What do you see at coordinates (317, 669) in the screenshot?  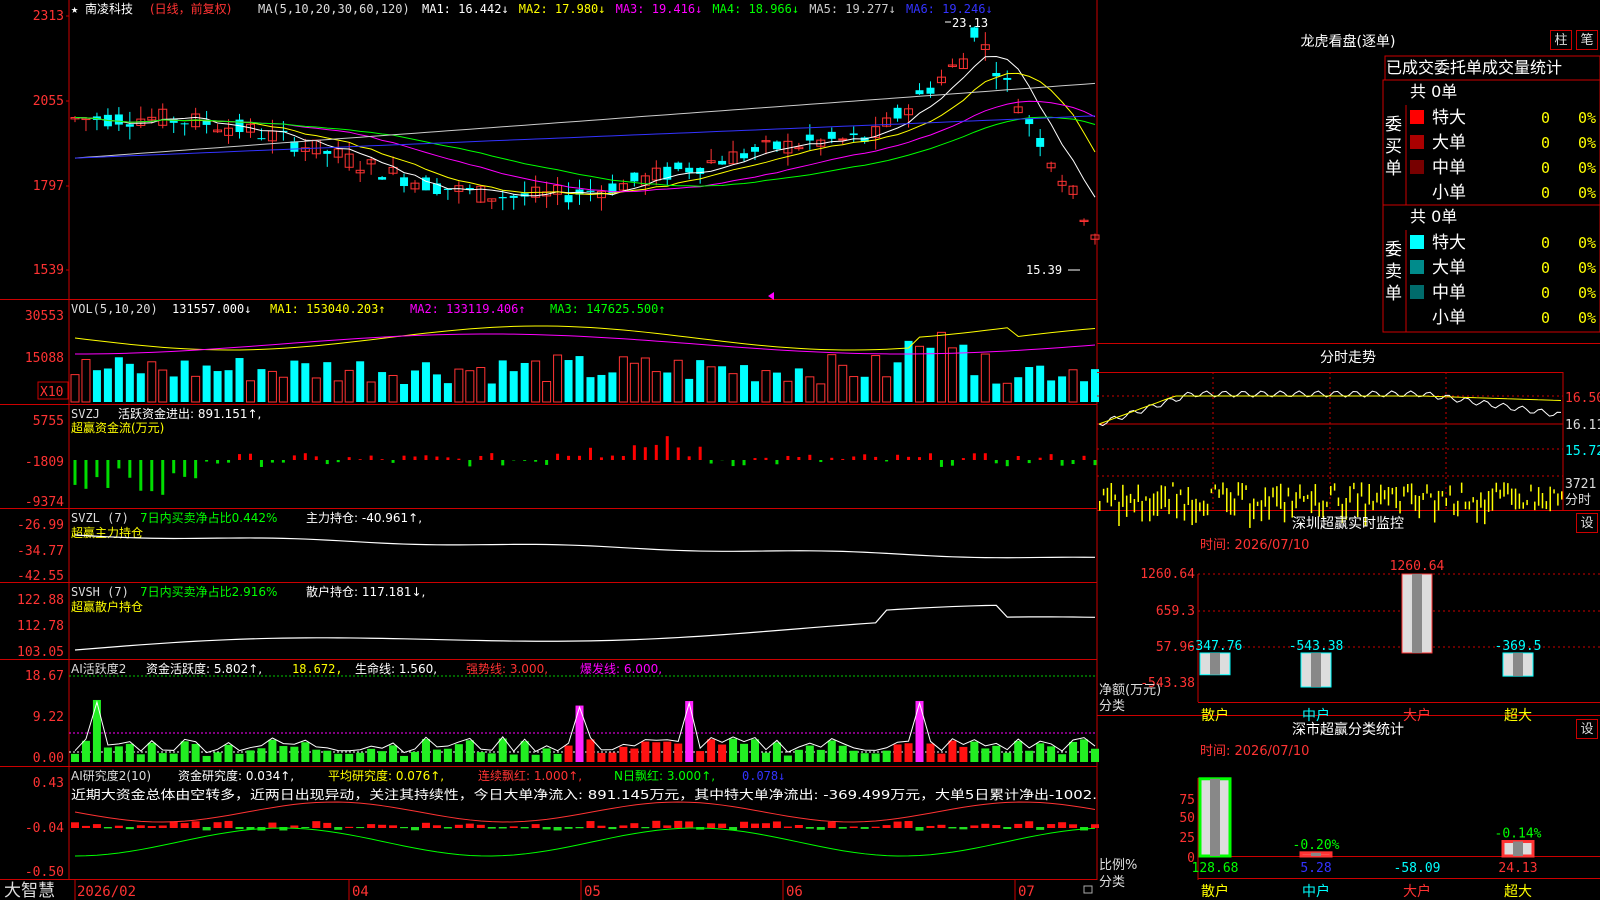 I see `ai1-v2: 18.672,` at bounding box center [317, 669].